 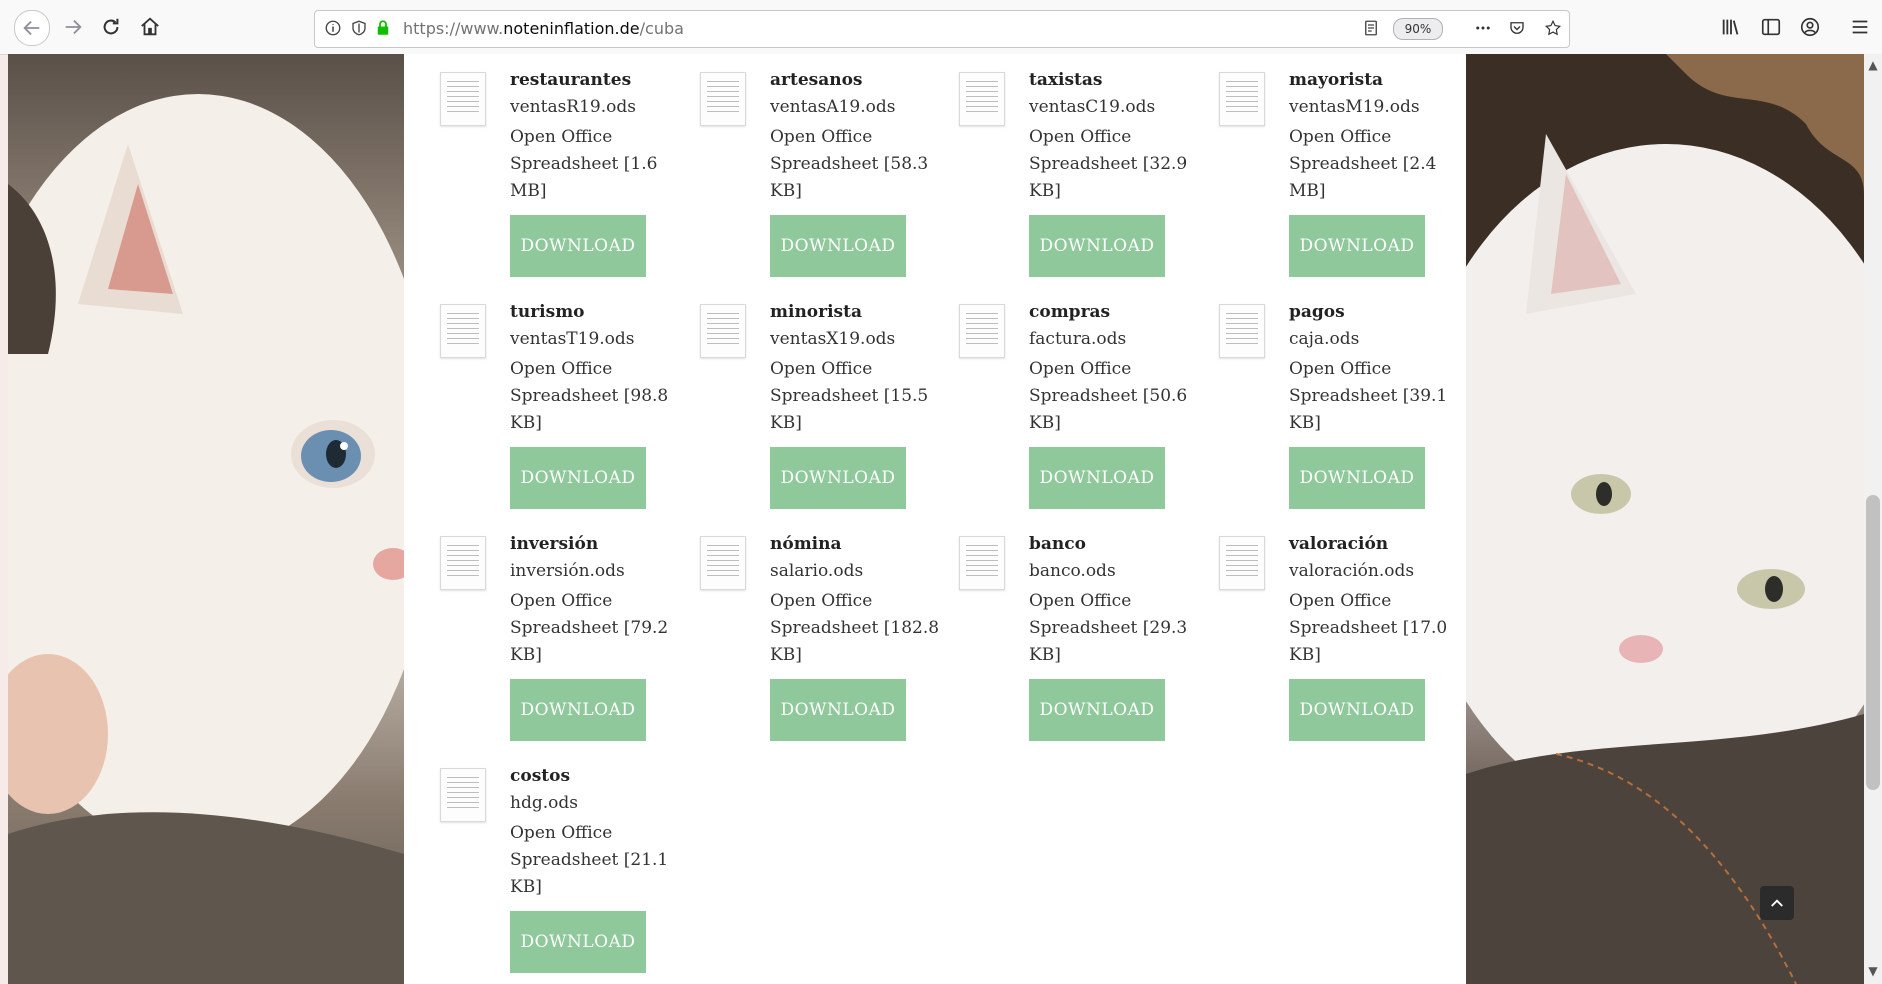 I want to click on file-name: ventasC19.ods, so click(x=1092, y=107).